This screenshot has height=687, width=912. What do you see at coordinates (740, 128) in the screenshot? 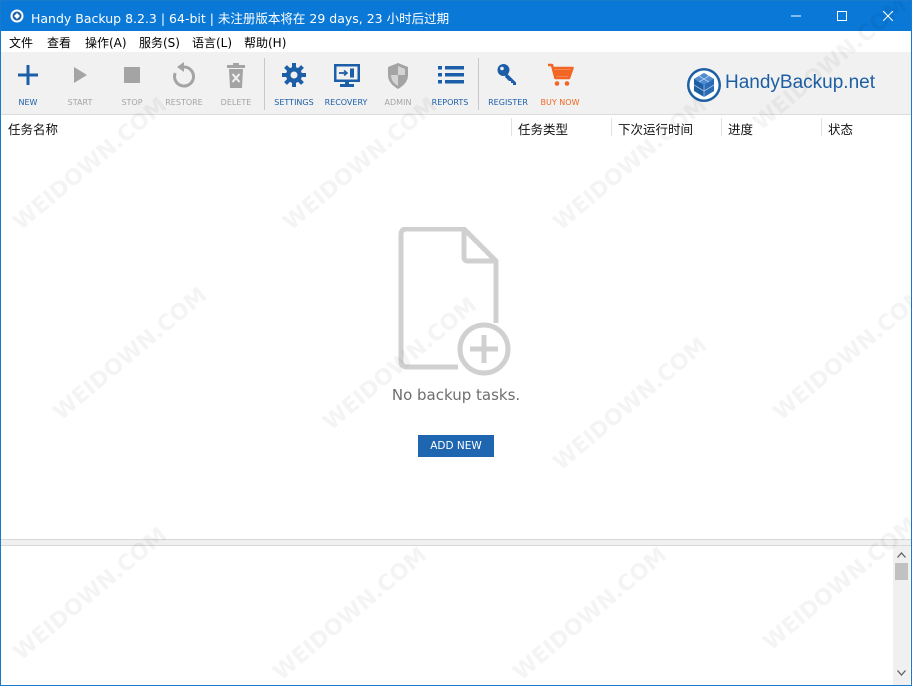
I see `column-progress: 进度` at bounding box center [740, 128].